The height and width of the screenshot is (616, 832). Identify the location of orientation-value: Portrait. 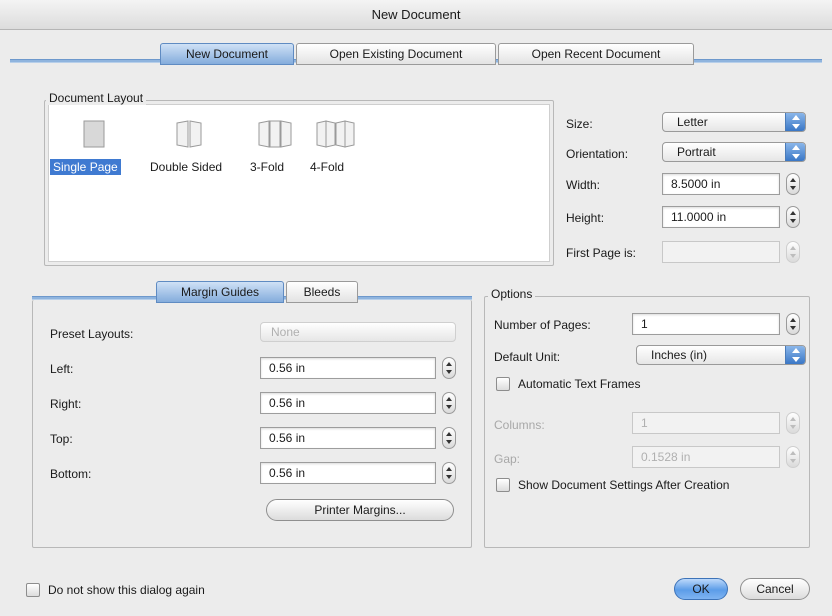
(696, 152).